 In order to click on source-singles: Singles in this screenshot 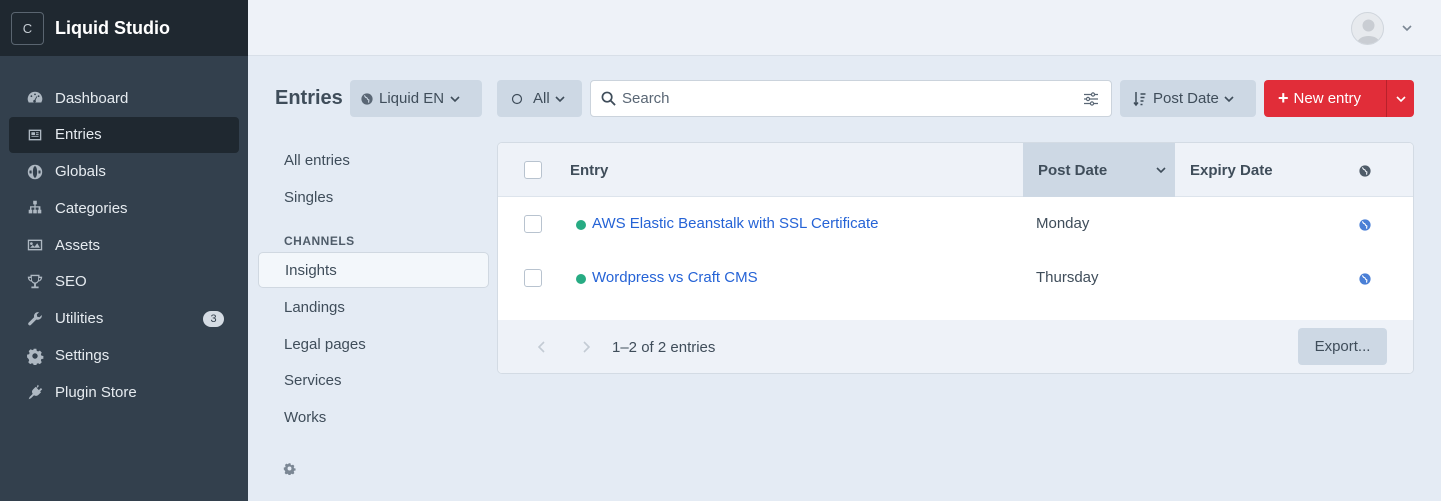, I will do `click(373, 197)`.